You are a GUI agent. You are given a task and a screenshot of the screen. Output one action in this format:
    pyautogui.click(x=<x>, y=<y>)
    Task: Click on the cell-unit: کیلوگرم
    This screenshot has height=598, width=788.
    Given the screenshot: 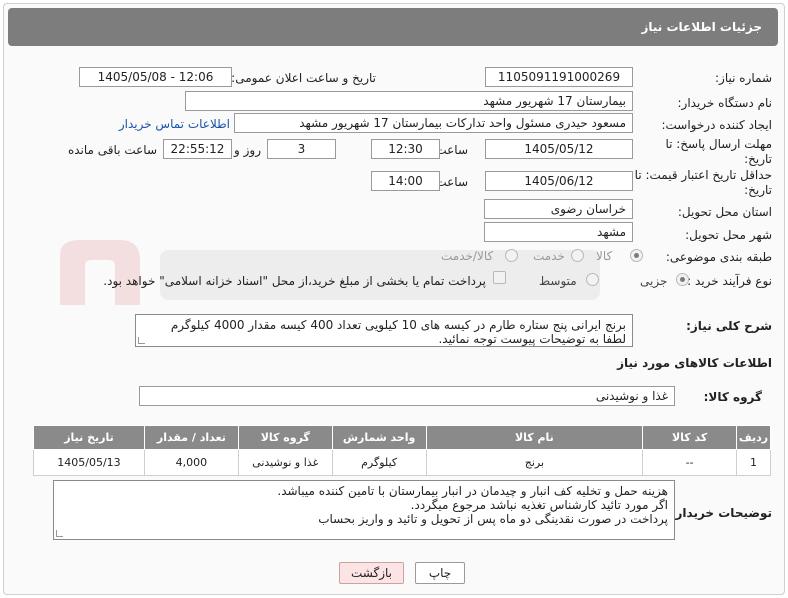 What is the action you would take?
    pyautogui.click(x=379, y=462)
    